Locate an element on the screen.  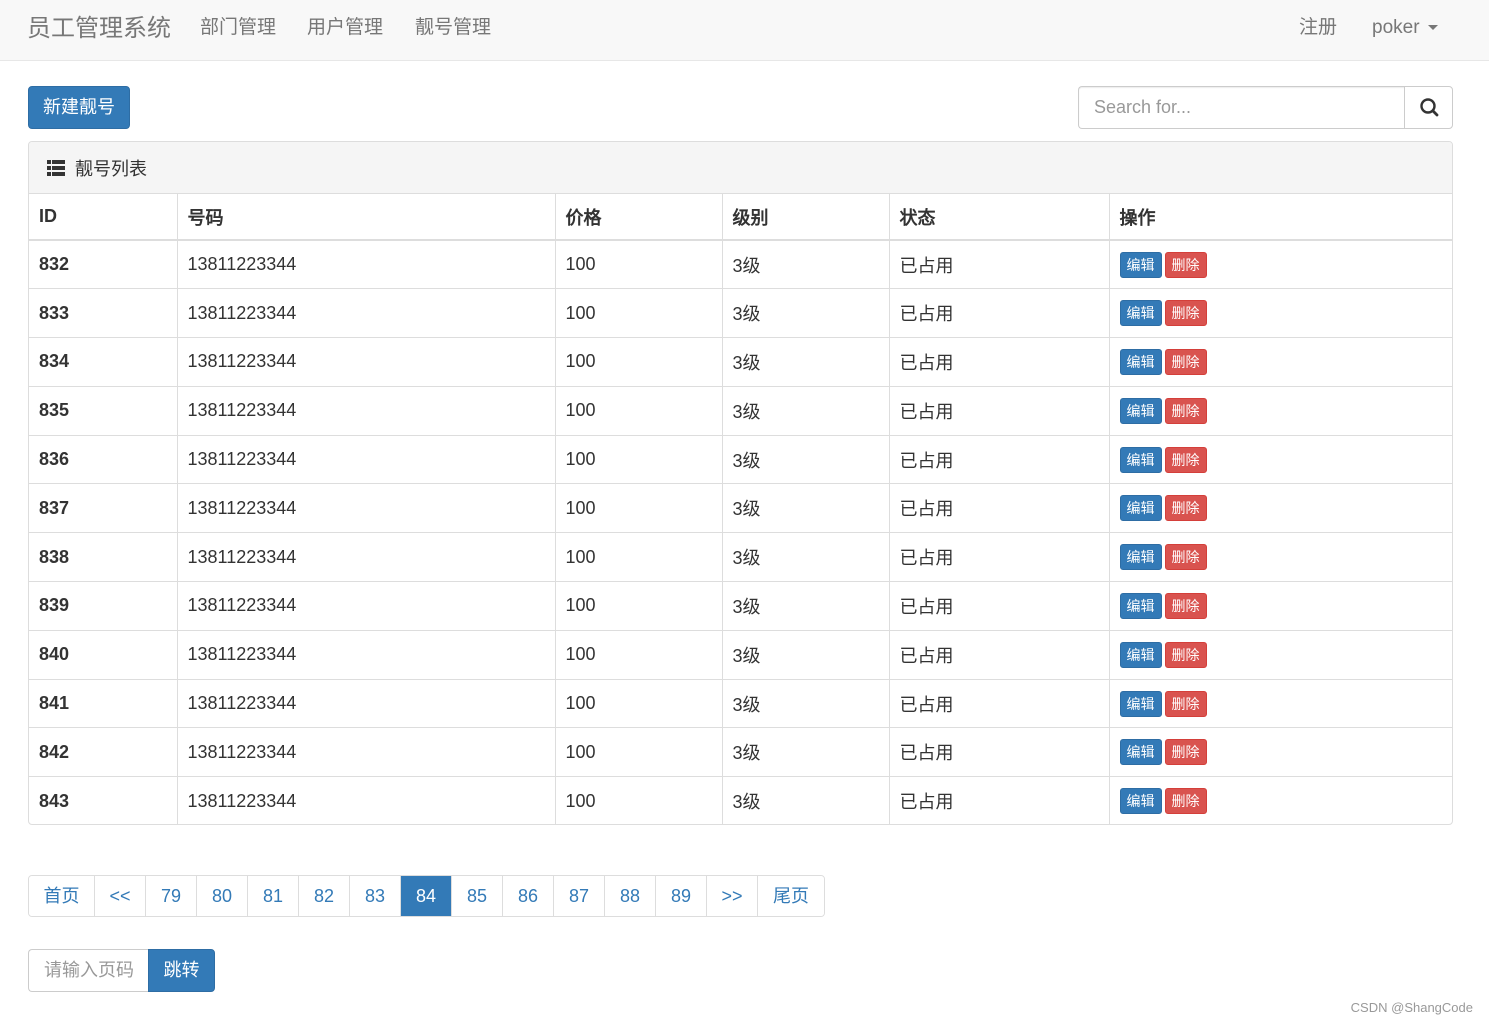
column-header-id: ID is located at coordinates (103, 217).